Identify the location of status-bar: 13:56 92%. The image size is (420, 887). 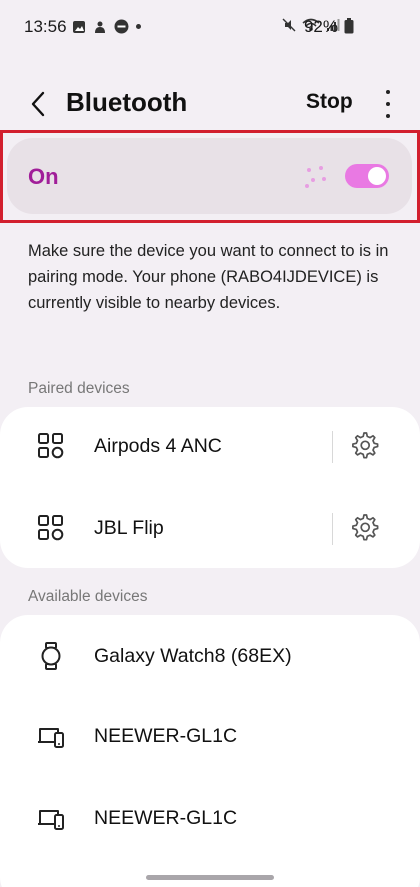
(210, 27).